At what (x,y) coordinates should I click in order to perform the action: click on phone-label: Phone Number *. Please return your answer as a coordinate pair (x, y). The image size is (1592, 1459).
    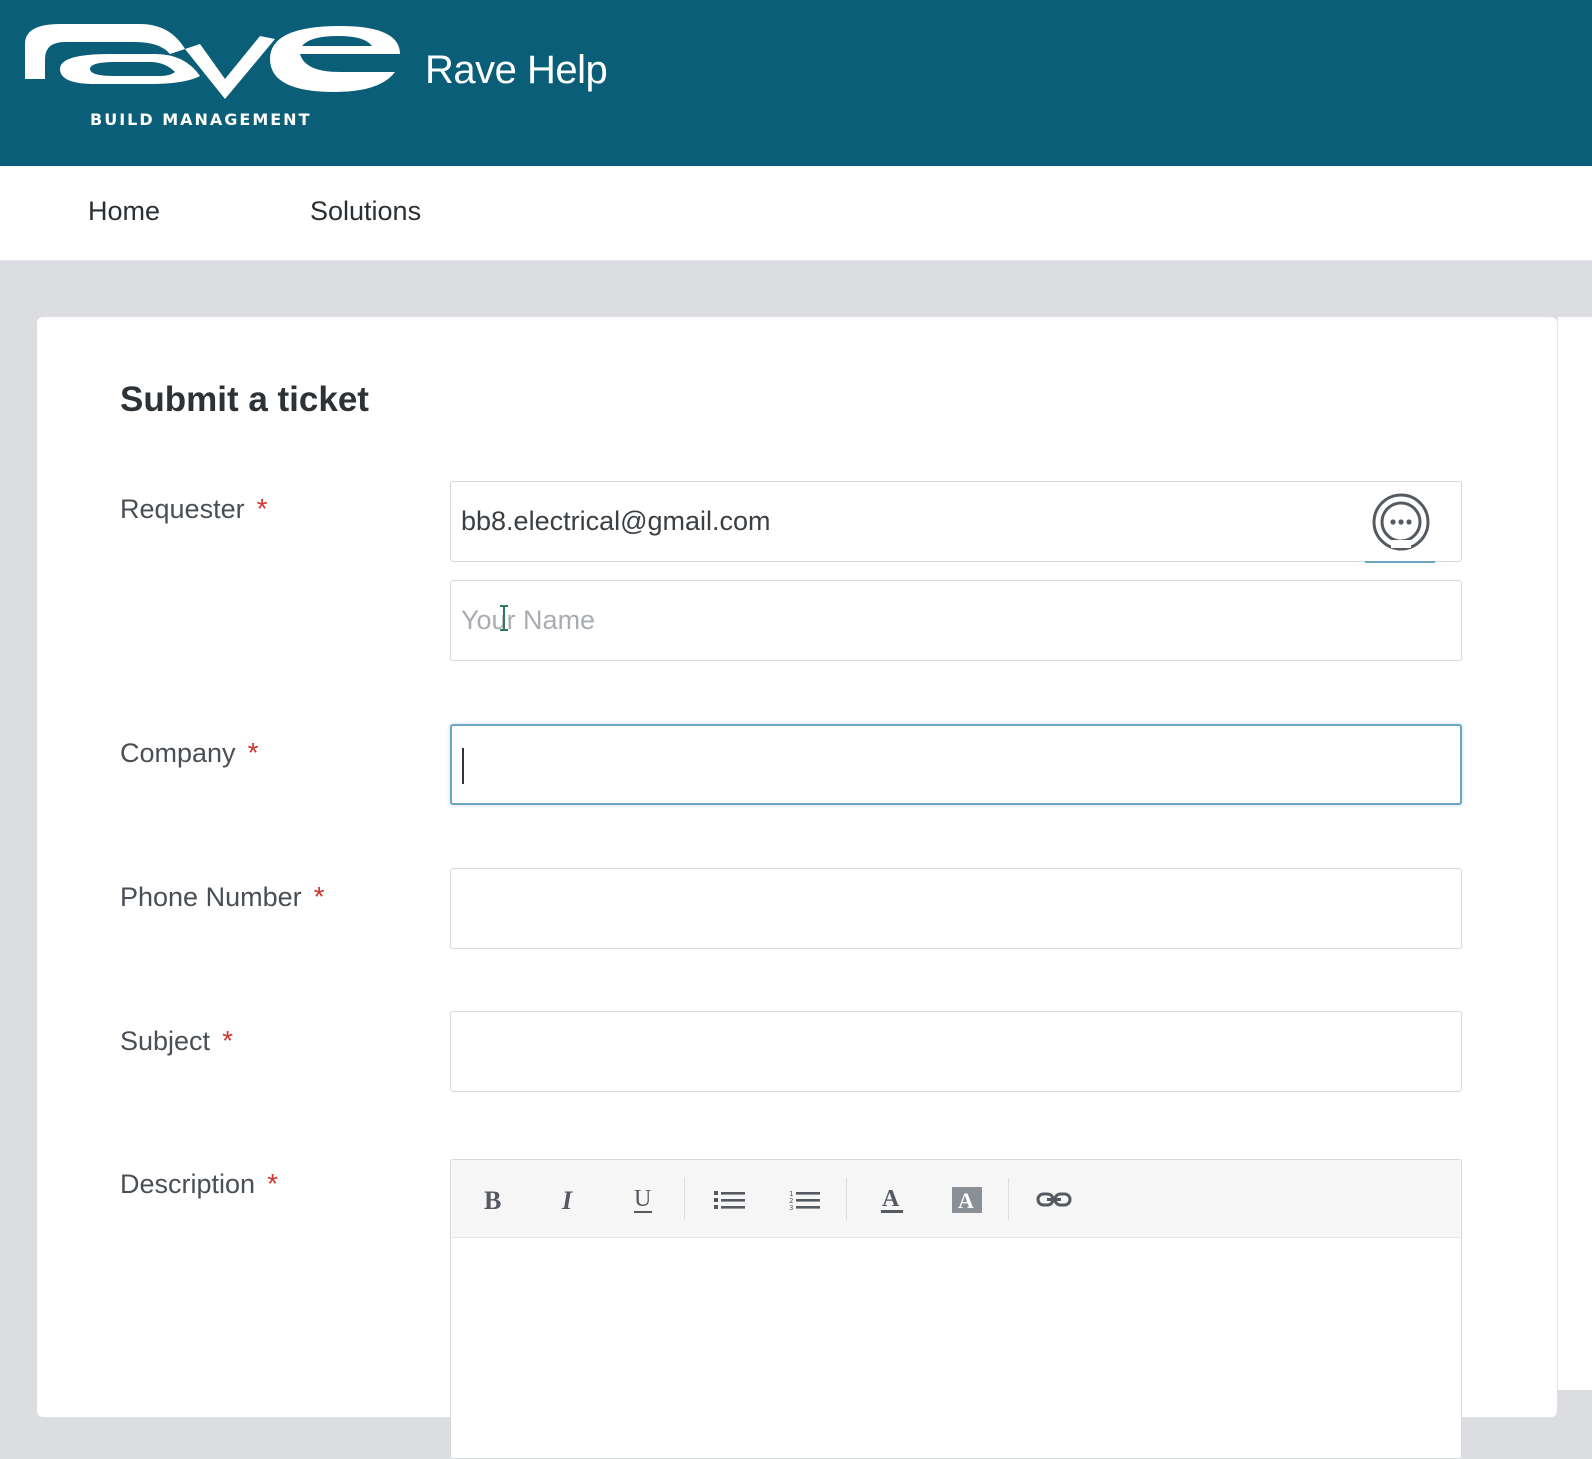
    Looking at the image, I should click on (222, 897).